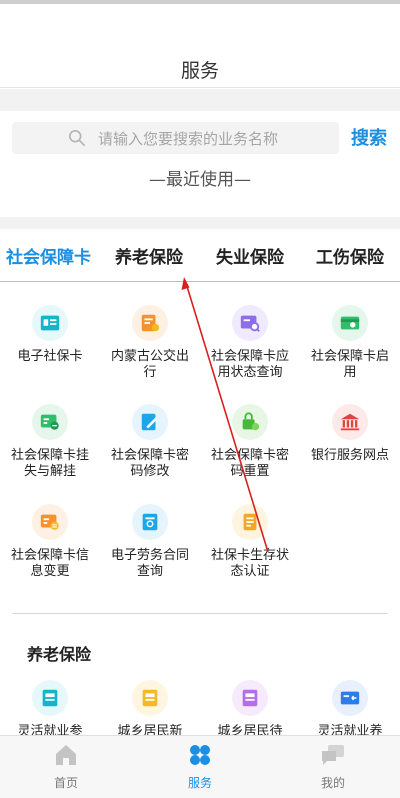  What do you see at coordinates (50, 323) in the screenshot?
I see `id-card-icon` at bounding box center [50, 323].